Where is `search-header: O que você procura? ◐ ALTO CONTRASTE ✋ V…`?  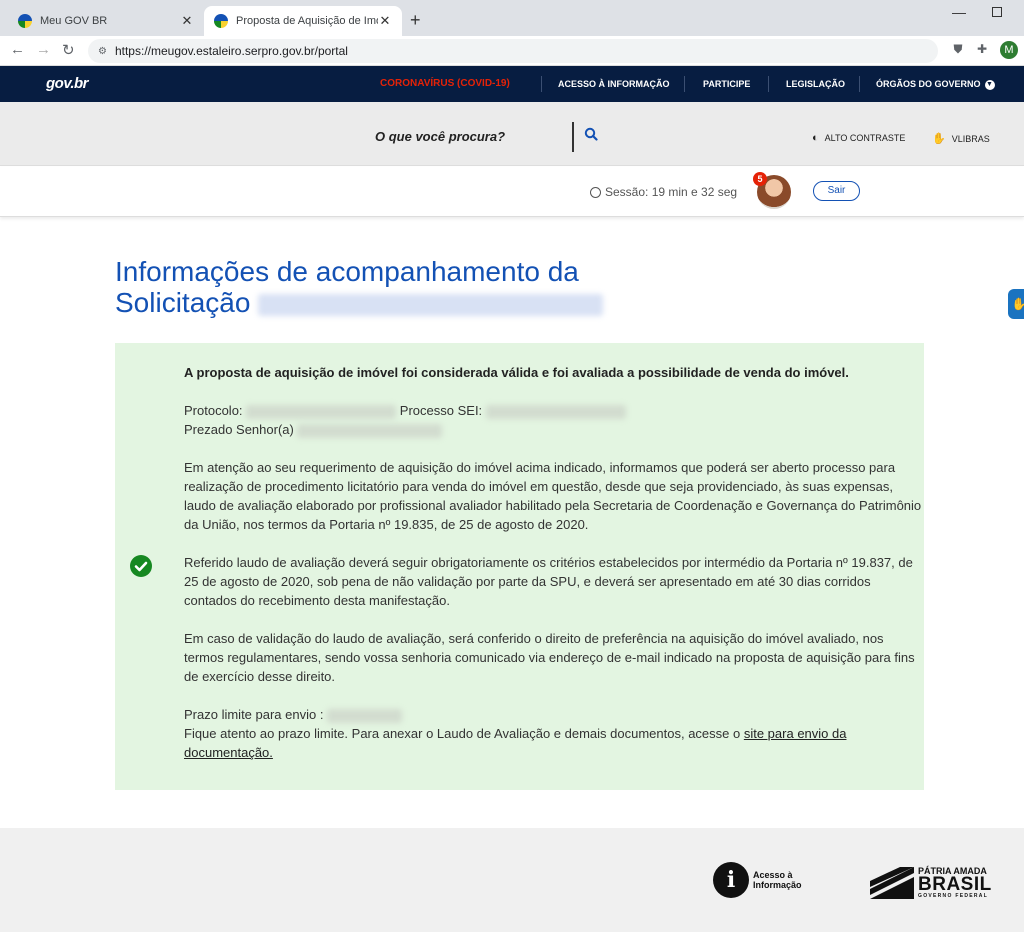
search-header: O que você procura? ◐ ALTO CONTRASTE ✋ V… is located at coordinates (512, 134).